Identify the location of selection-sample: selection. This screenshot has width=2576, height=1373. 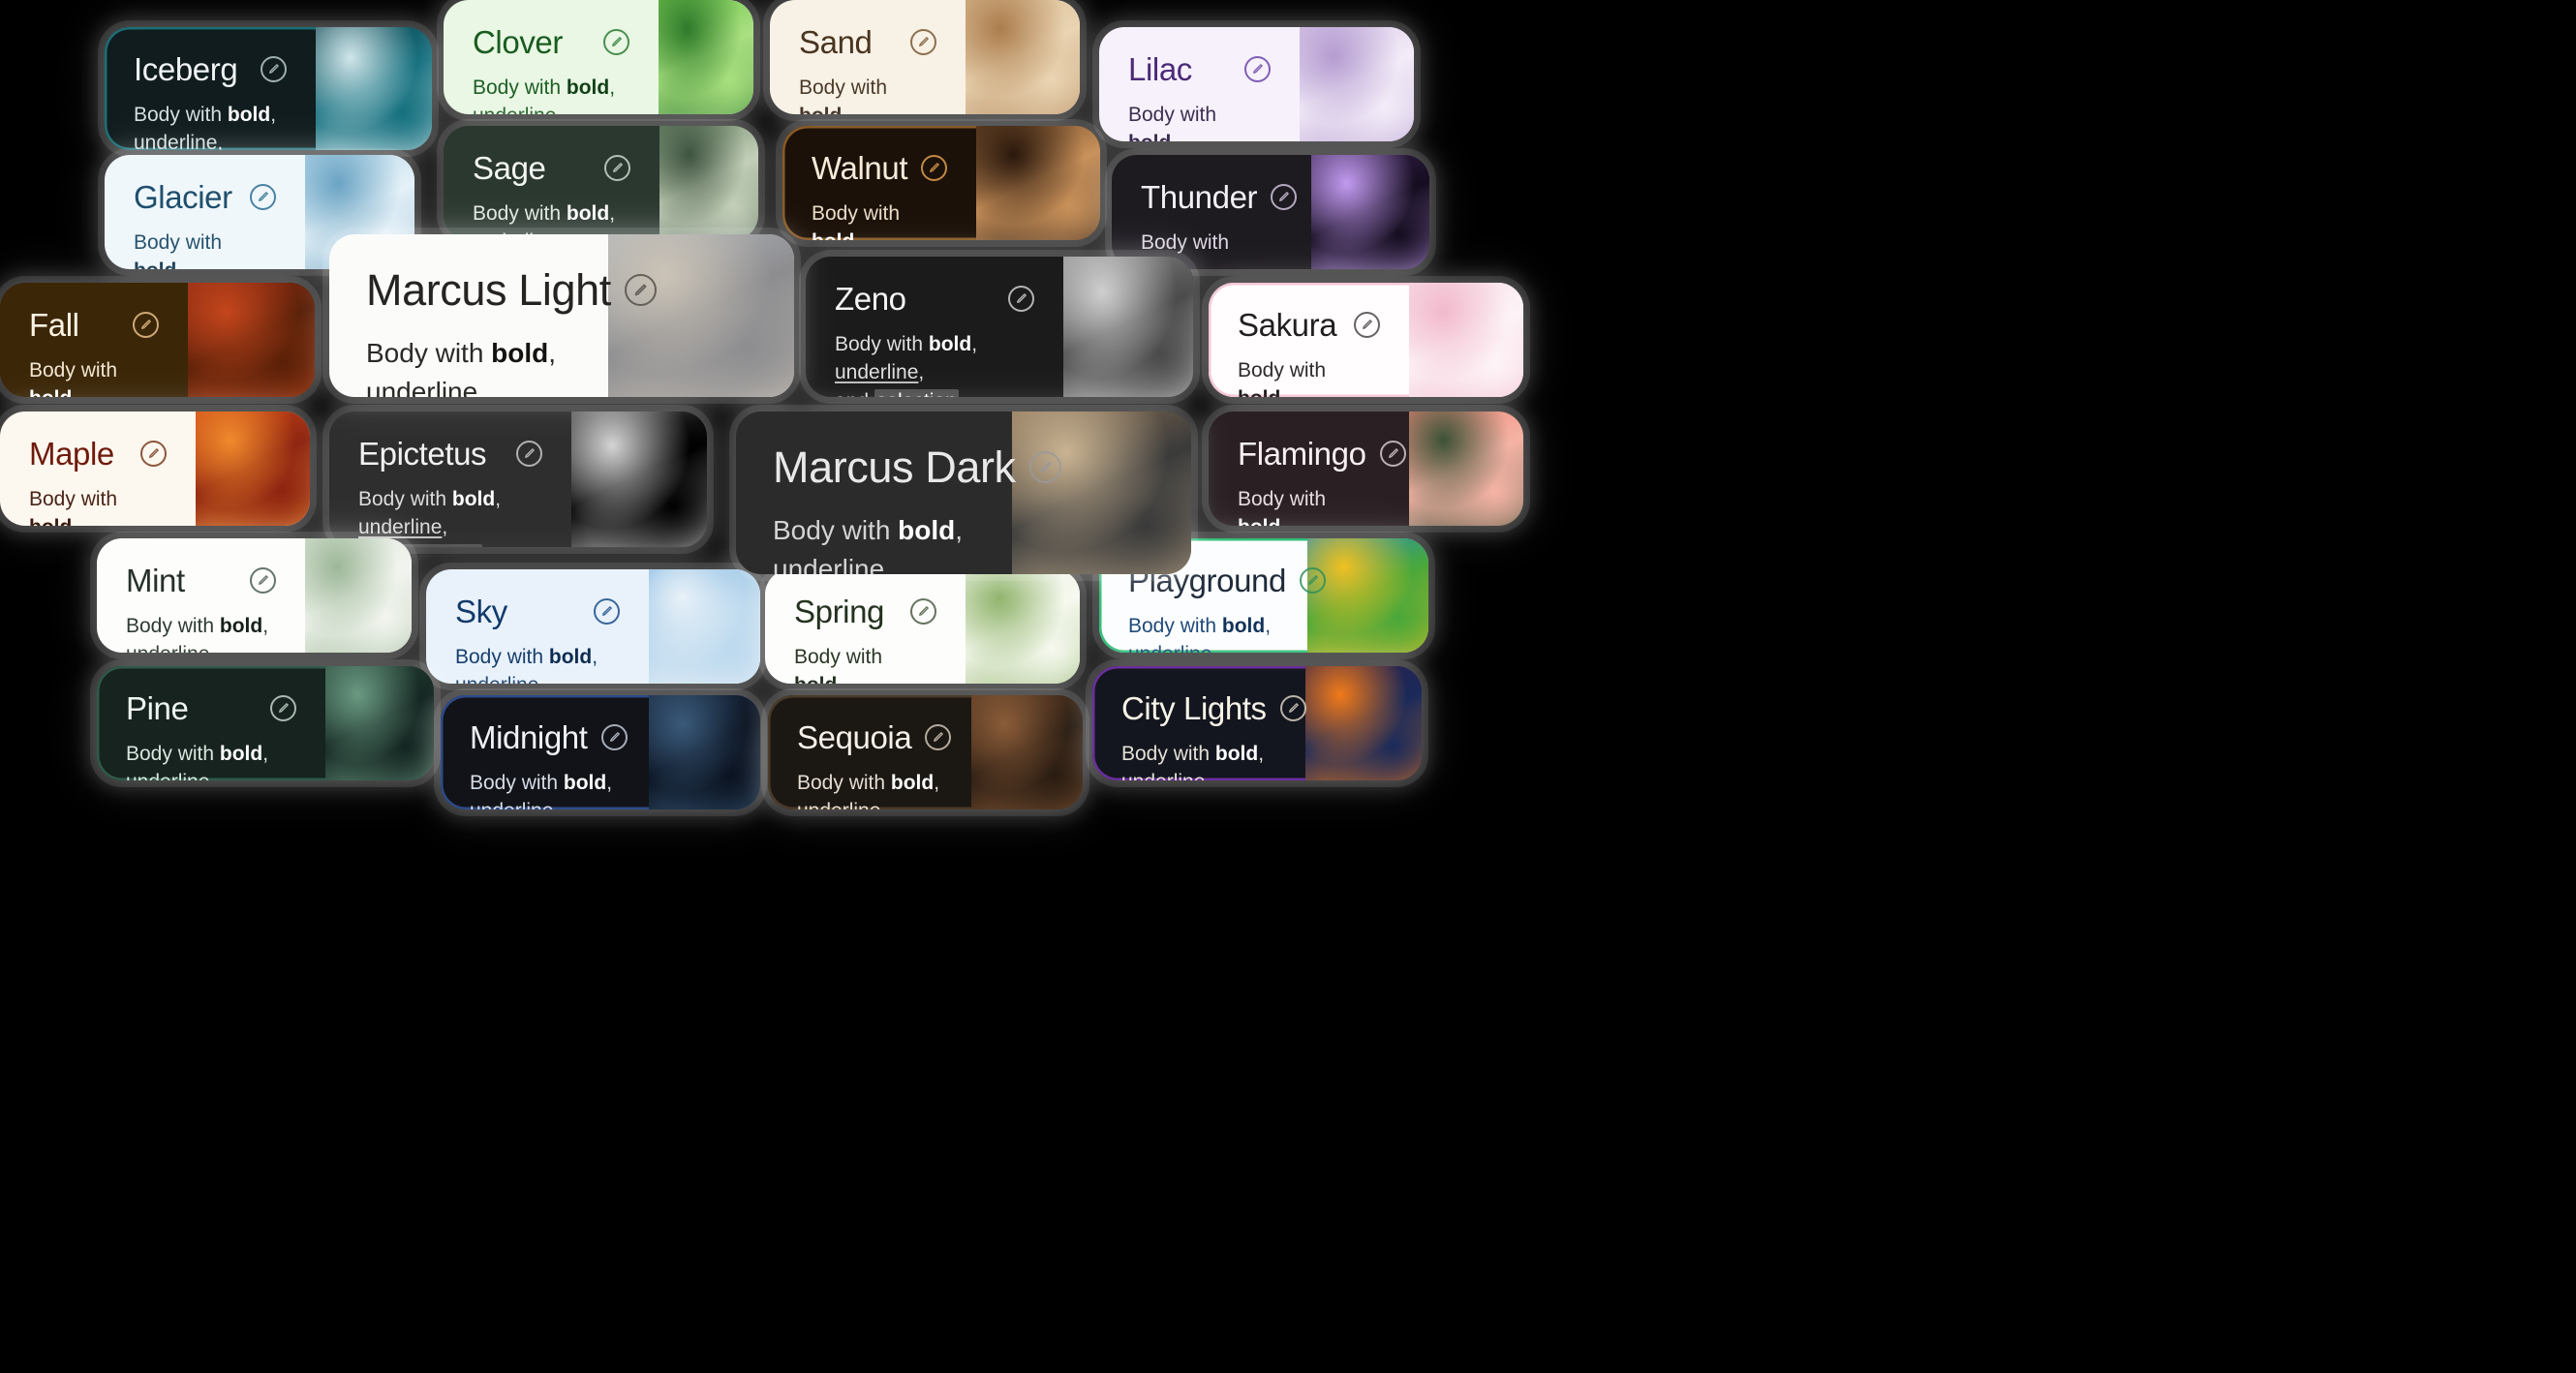
(916, 393).